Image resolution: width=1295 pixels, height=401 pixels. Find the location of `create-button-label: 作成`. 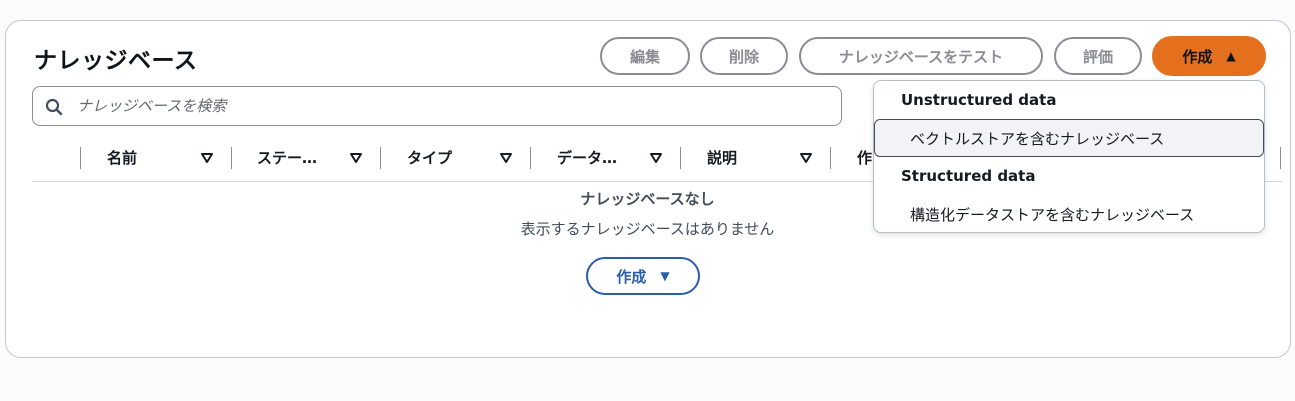

create-button-label: 作成 is located at coordinates (1197, 56).